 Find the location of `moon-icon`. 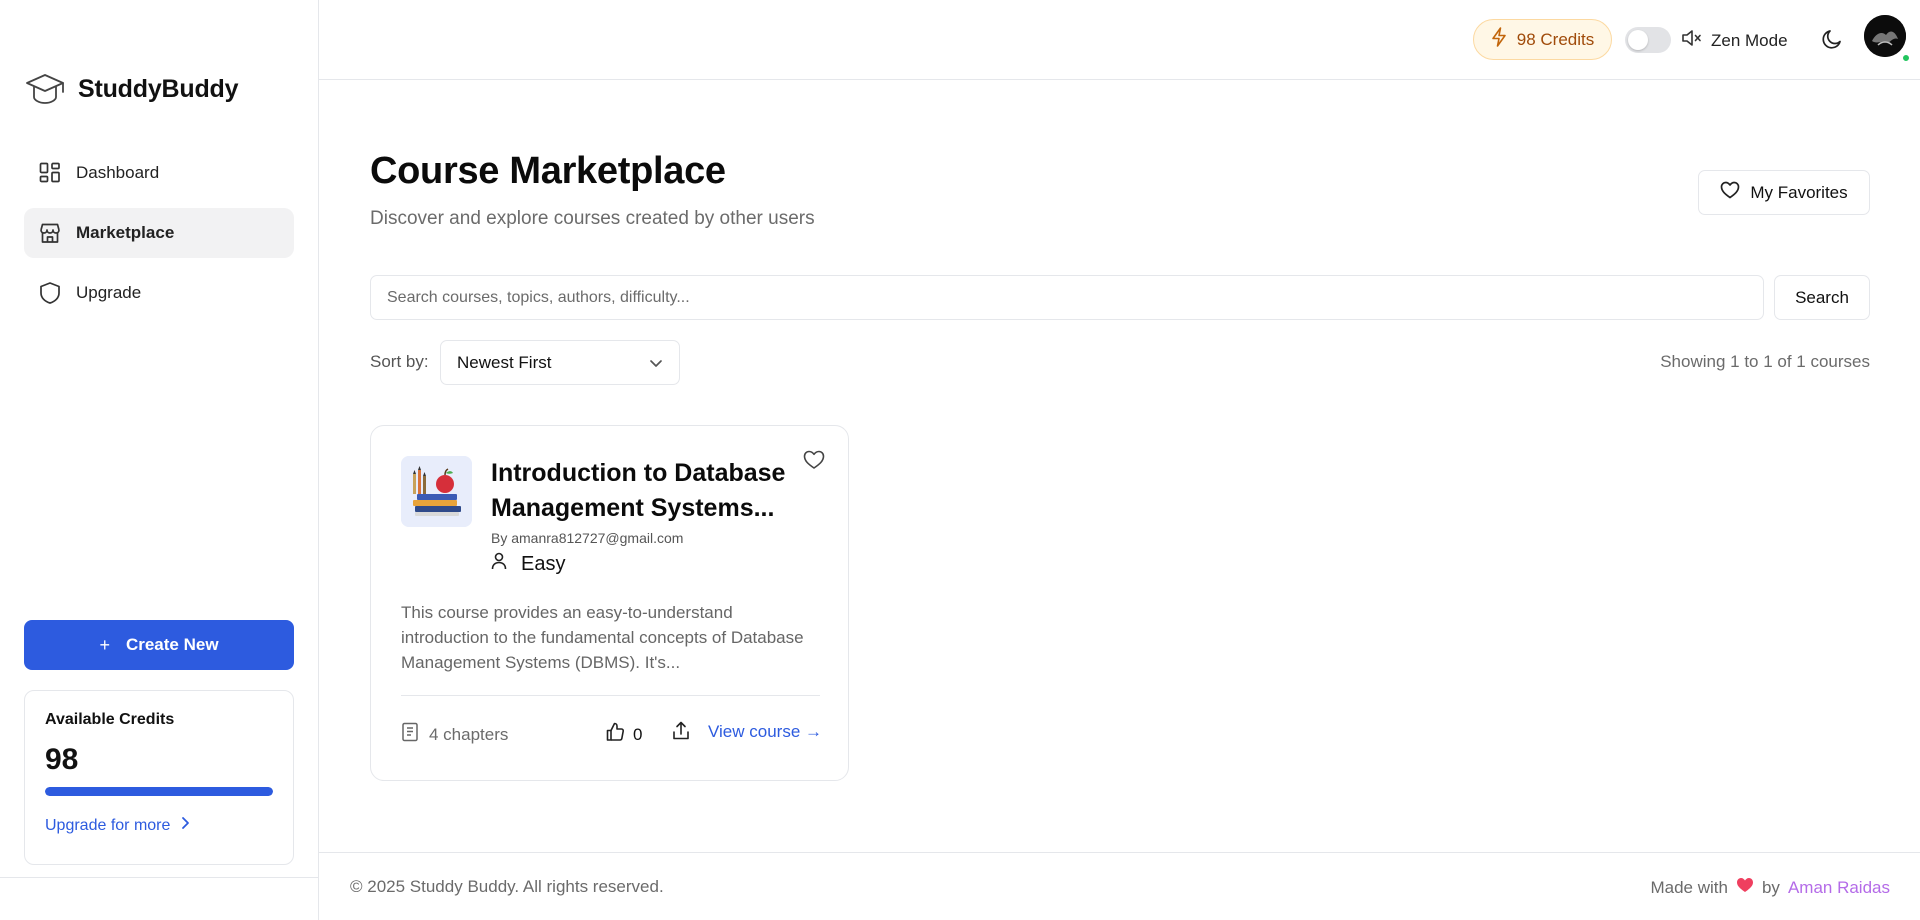

moon-icon is located at coordinates (1833, 40).